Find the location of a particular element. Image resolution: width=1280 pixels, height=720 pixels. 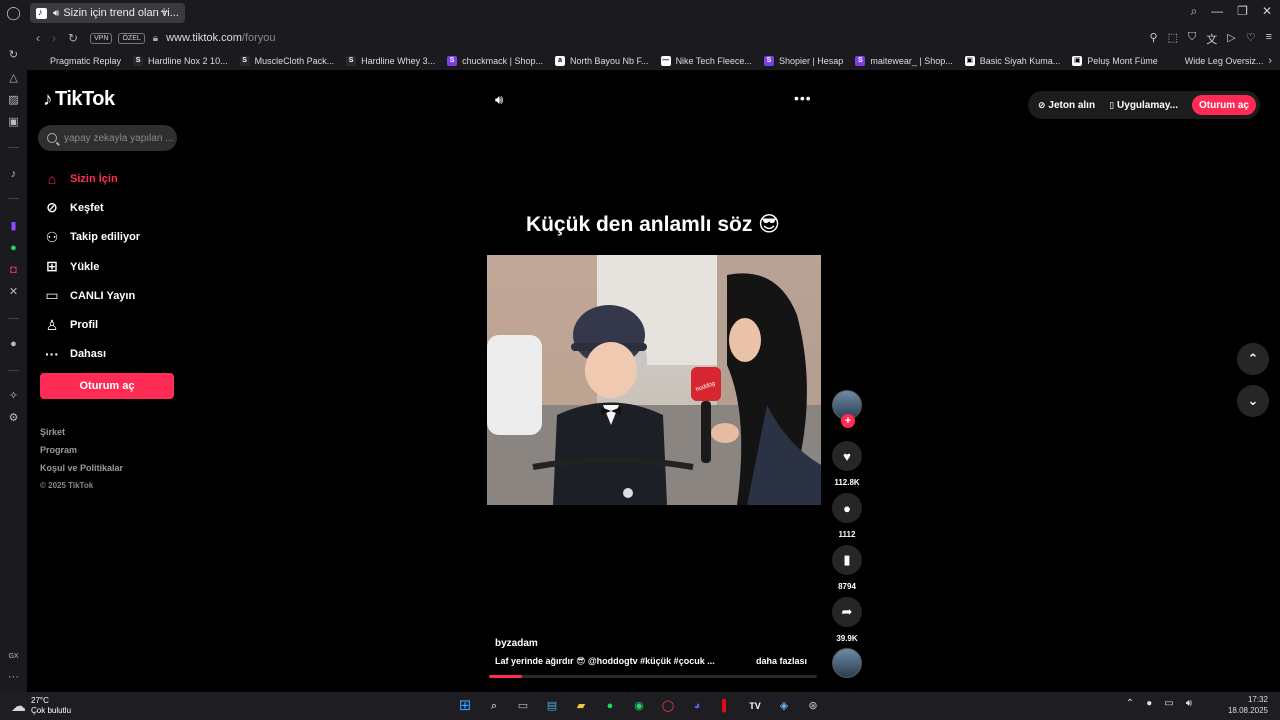

login-button: Oturum aç is located at coordinates (107, 386).